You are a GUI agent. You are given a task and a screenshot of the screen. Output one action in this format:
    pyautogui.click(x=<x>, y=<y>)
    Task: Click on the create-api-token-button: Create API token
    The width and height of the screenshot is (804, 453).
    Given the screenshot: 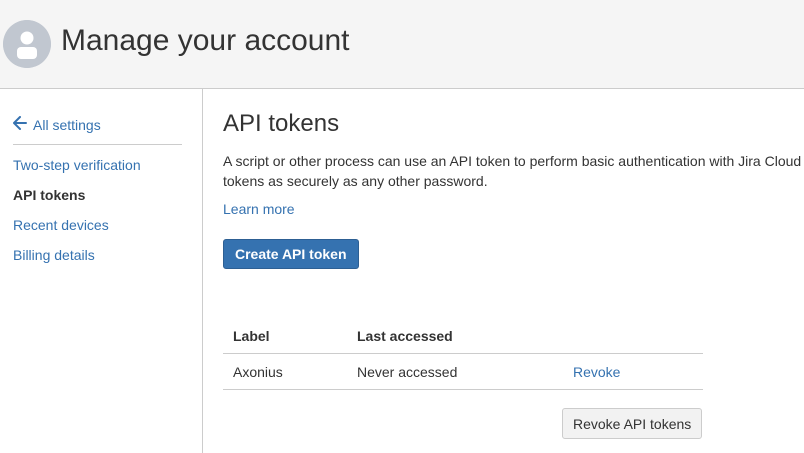 What is the action you would take?
    pyautogui.click(x=291, y=254)
    